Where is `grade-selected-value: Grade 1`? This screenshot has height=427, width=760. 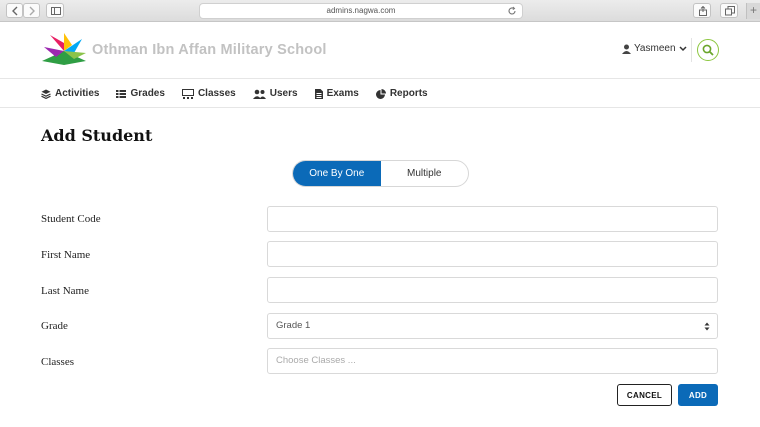 grade-selected-value: Grade 1 is located at coordinates (293, 325).